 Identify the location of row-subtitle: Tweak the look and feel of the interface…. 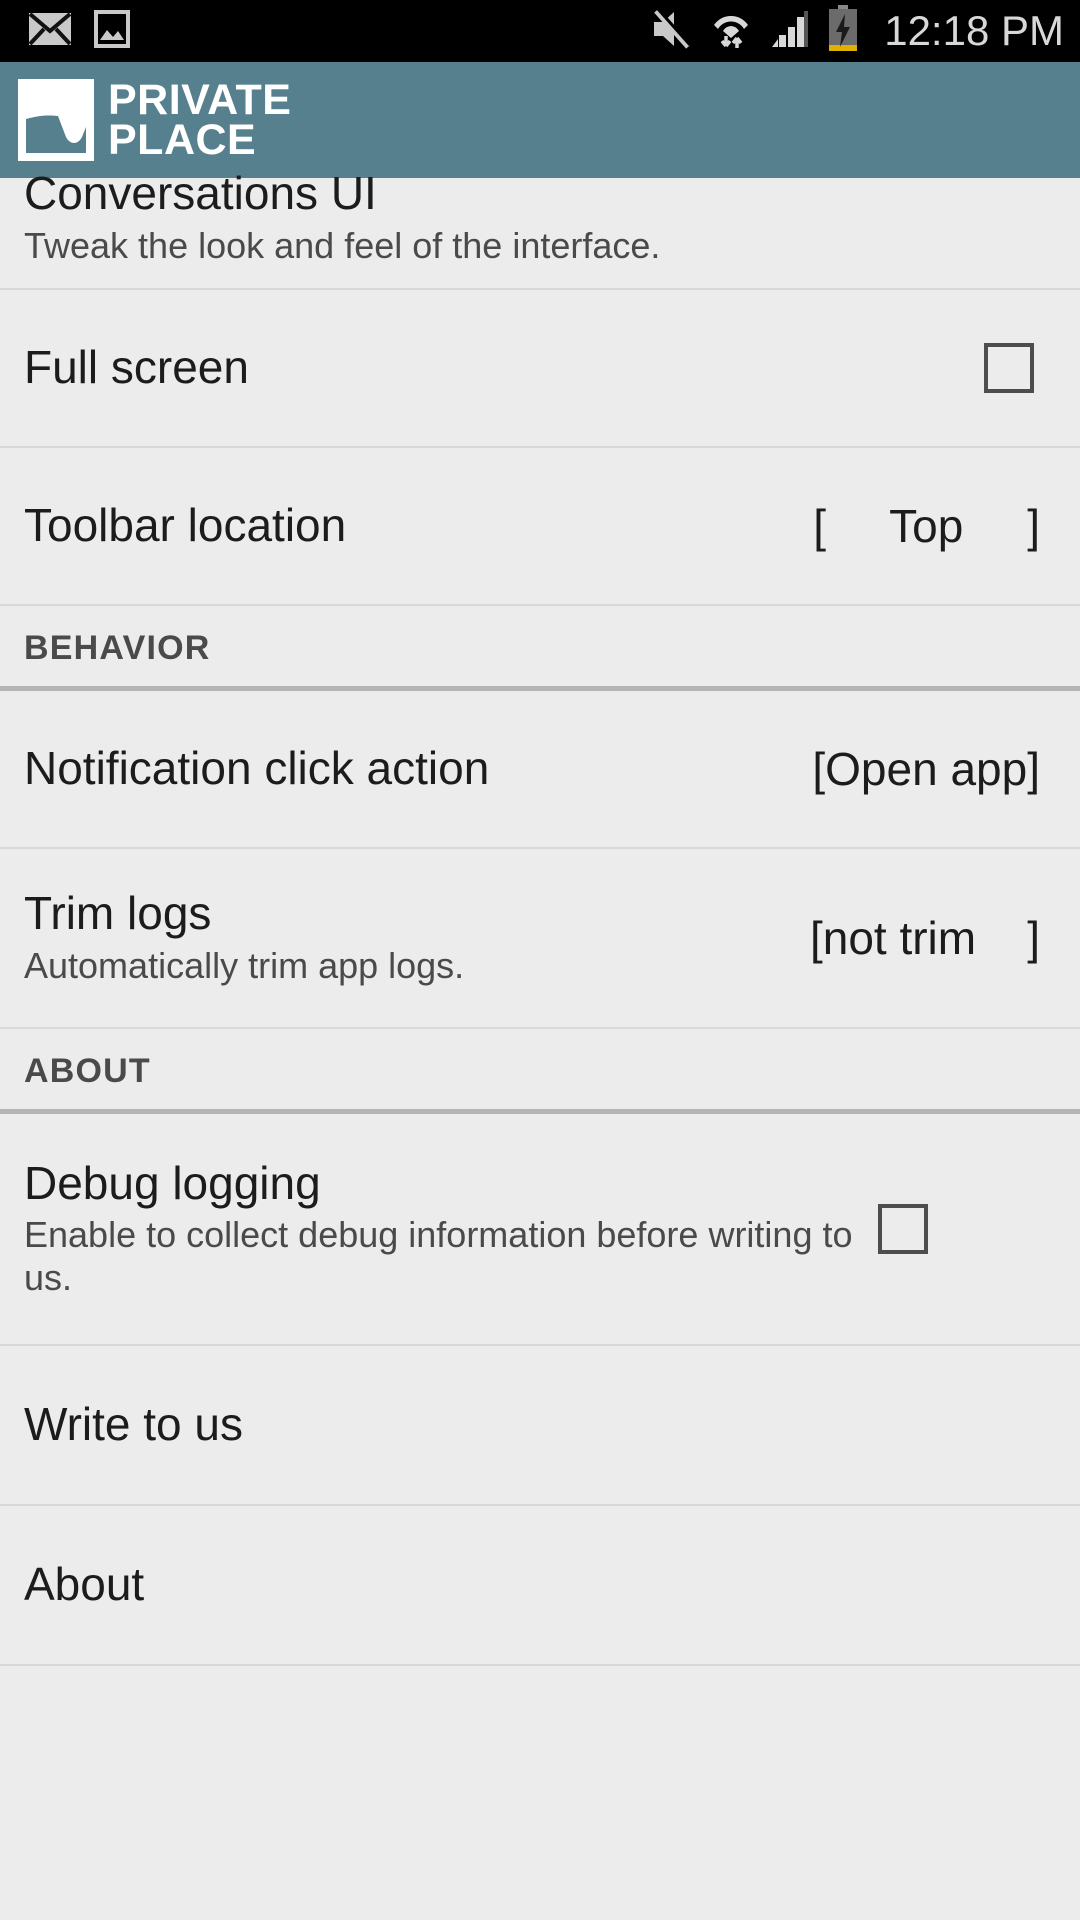
(342, 245).